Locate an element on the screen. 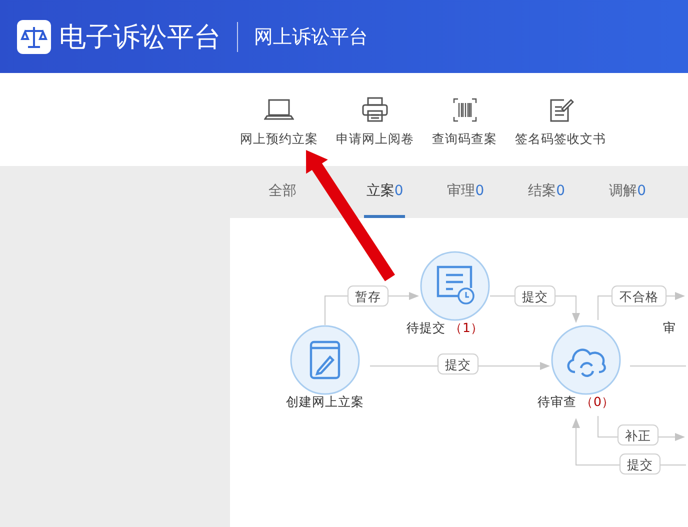 This screenshot has height=527, width=688. scales-logo-icon is located at coordinates (34, 37).